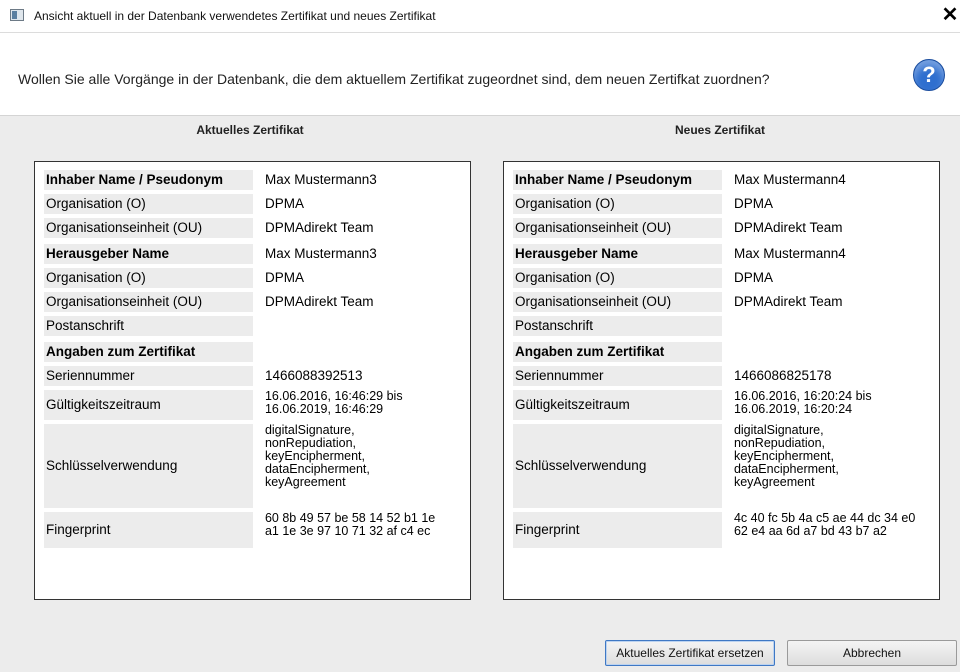  I want to click on close-icon: ✕, so click(950, 15).